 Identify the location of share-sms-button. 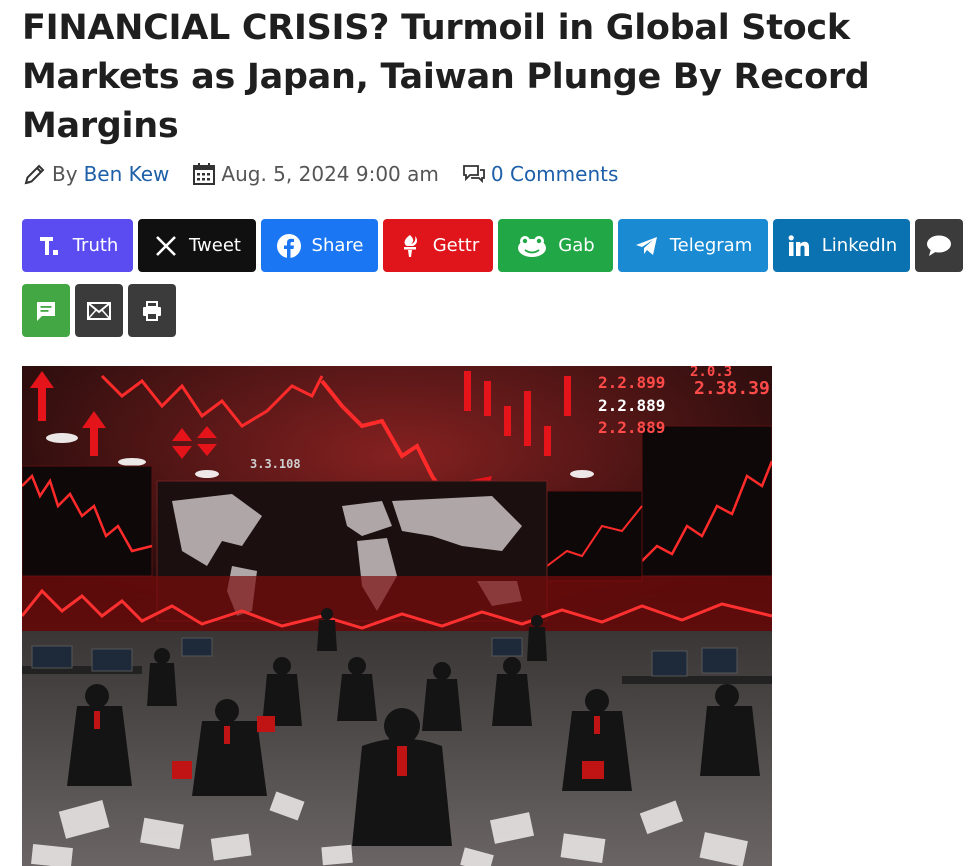
(46, 310).